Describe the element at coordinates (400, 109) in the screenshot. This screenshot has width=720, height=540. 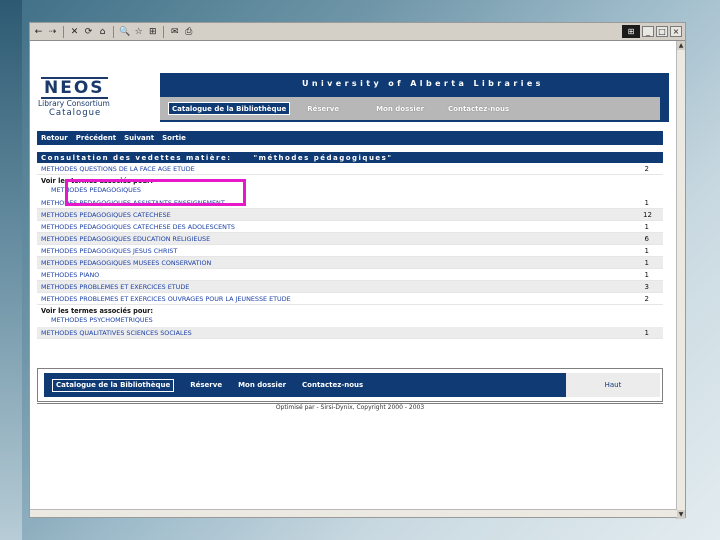
I see `nav-mon-dossier-link: Mon dossier` at that location.